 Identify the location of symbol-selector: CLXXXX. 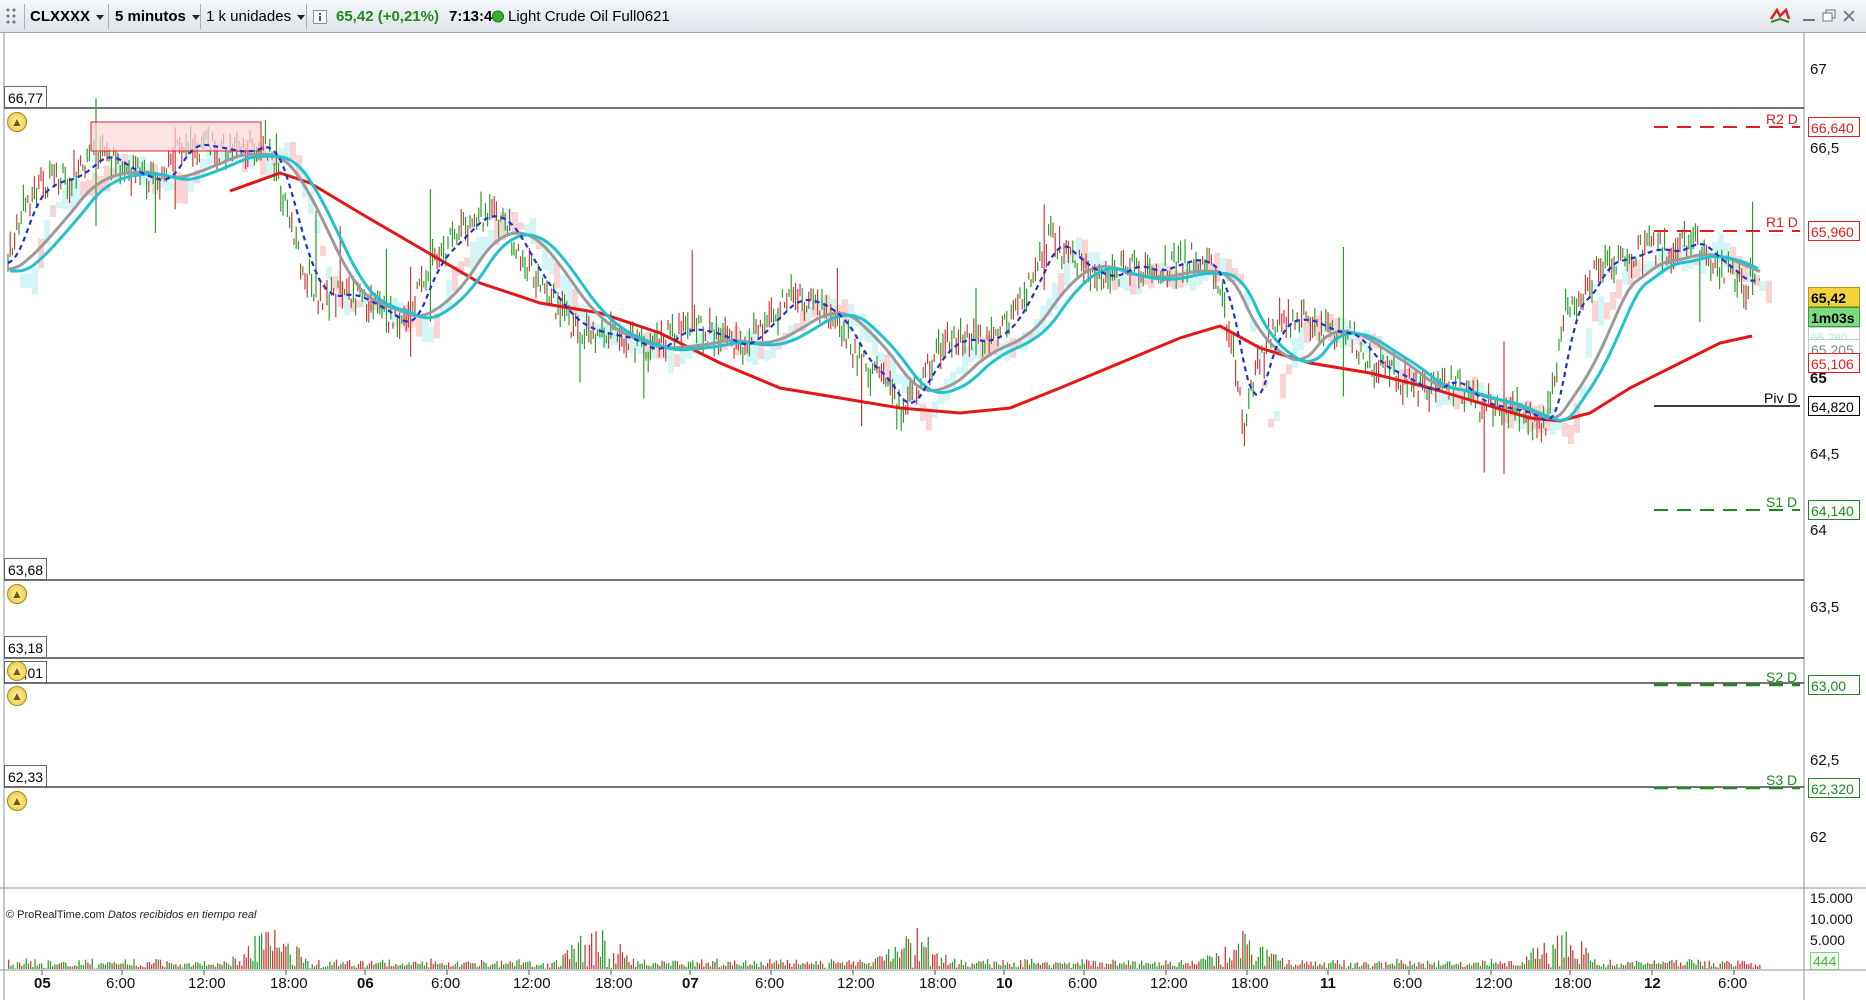
(67, 16).